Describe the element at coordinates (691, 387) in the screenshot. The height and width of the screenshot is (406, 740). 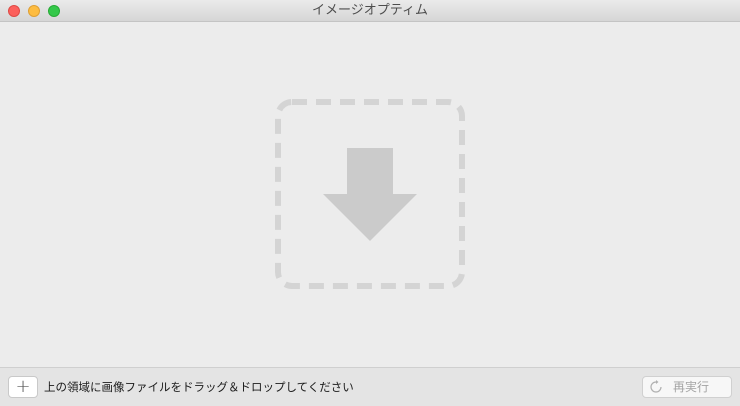
I see `rerun-label: 再実行` at that location.